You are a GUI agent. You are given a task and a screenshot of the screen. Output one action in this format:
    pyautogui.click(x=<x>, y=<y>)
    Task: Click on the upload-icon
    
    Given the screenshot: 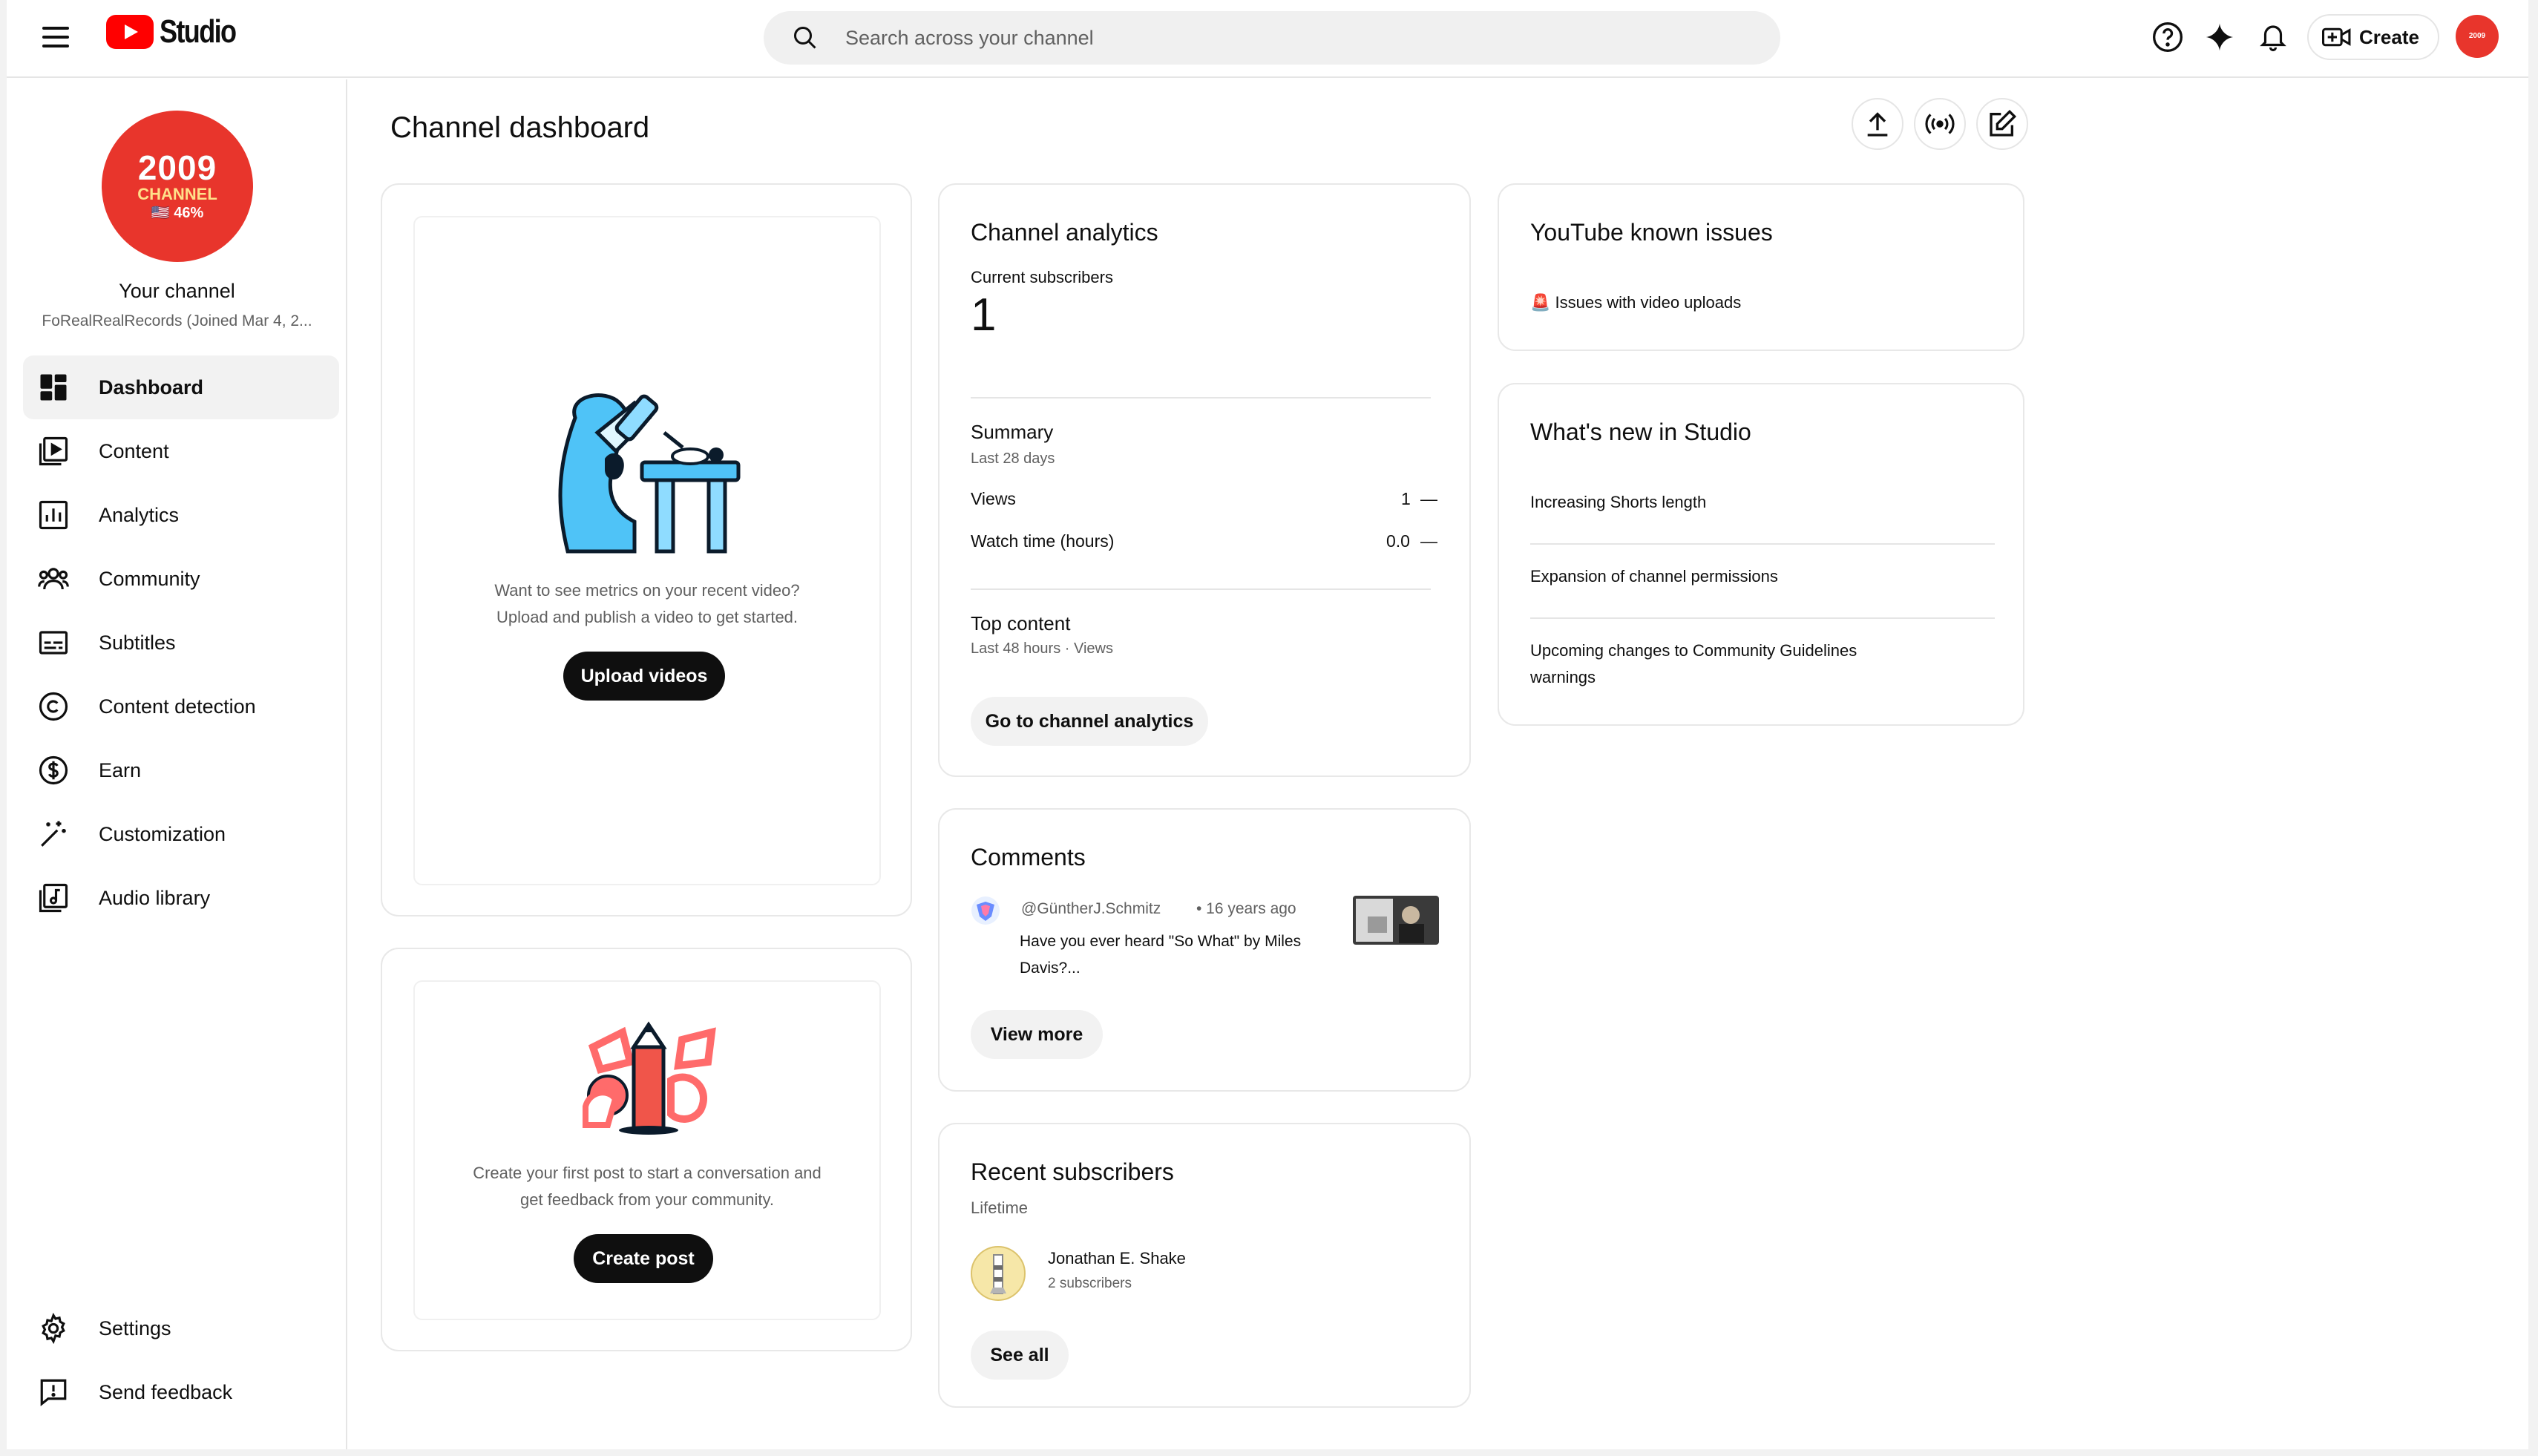 What is the action you would take?
    pyautogui.click(x=1878, y=124)
    